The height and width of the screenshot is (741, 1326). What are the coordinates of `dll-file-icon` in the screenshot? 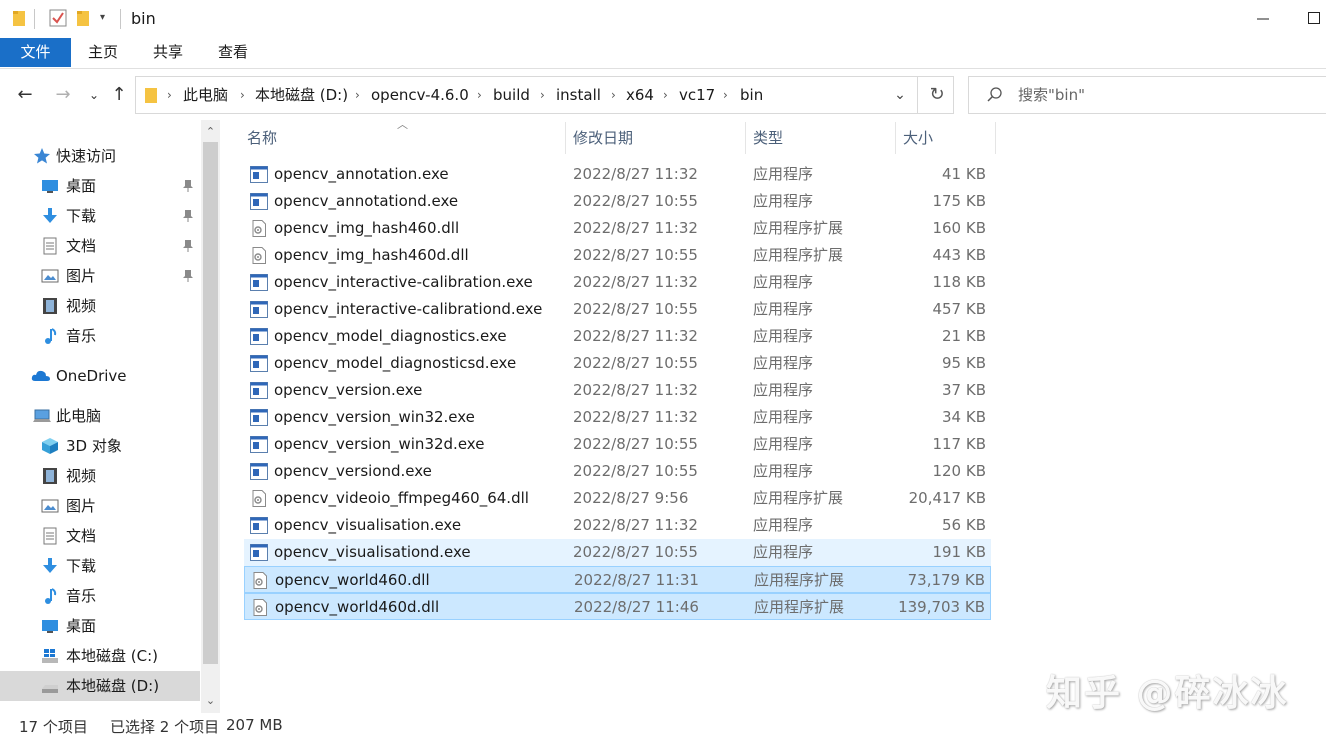 It's located at (259, 255).